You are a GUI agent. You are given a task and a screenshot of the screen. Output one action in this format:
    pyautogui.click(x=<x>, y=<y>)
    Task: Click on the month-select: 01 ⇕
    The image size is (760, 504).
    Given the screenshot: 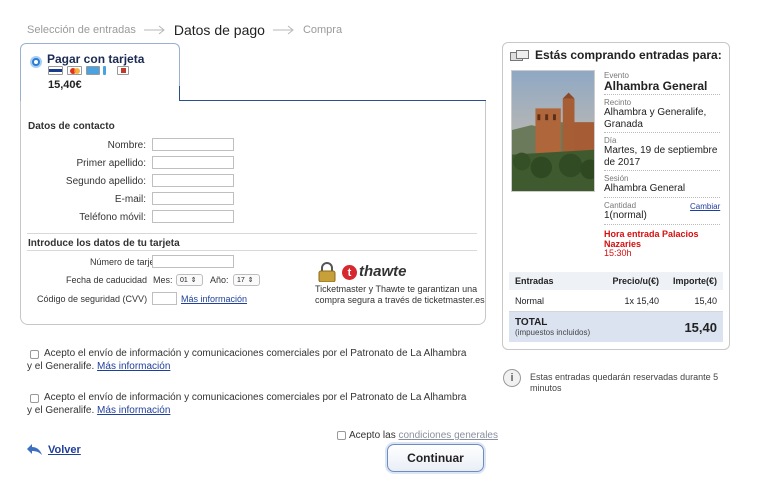 What is the action you would take?
    pyautogui.click(x=189, y=280)
    